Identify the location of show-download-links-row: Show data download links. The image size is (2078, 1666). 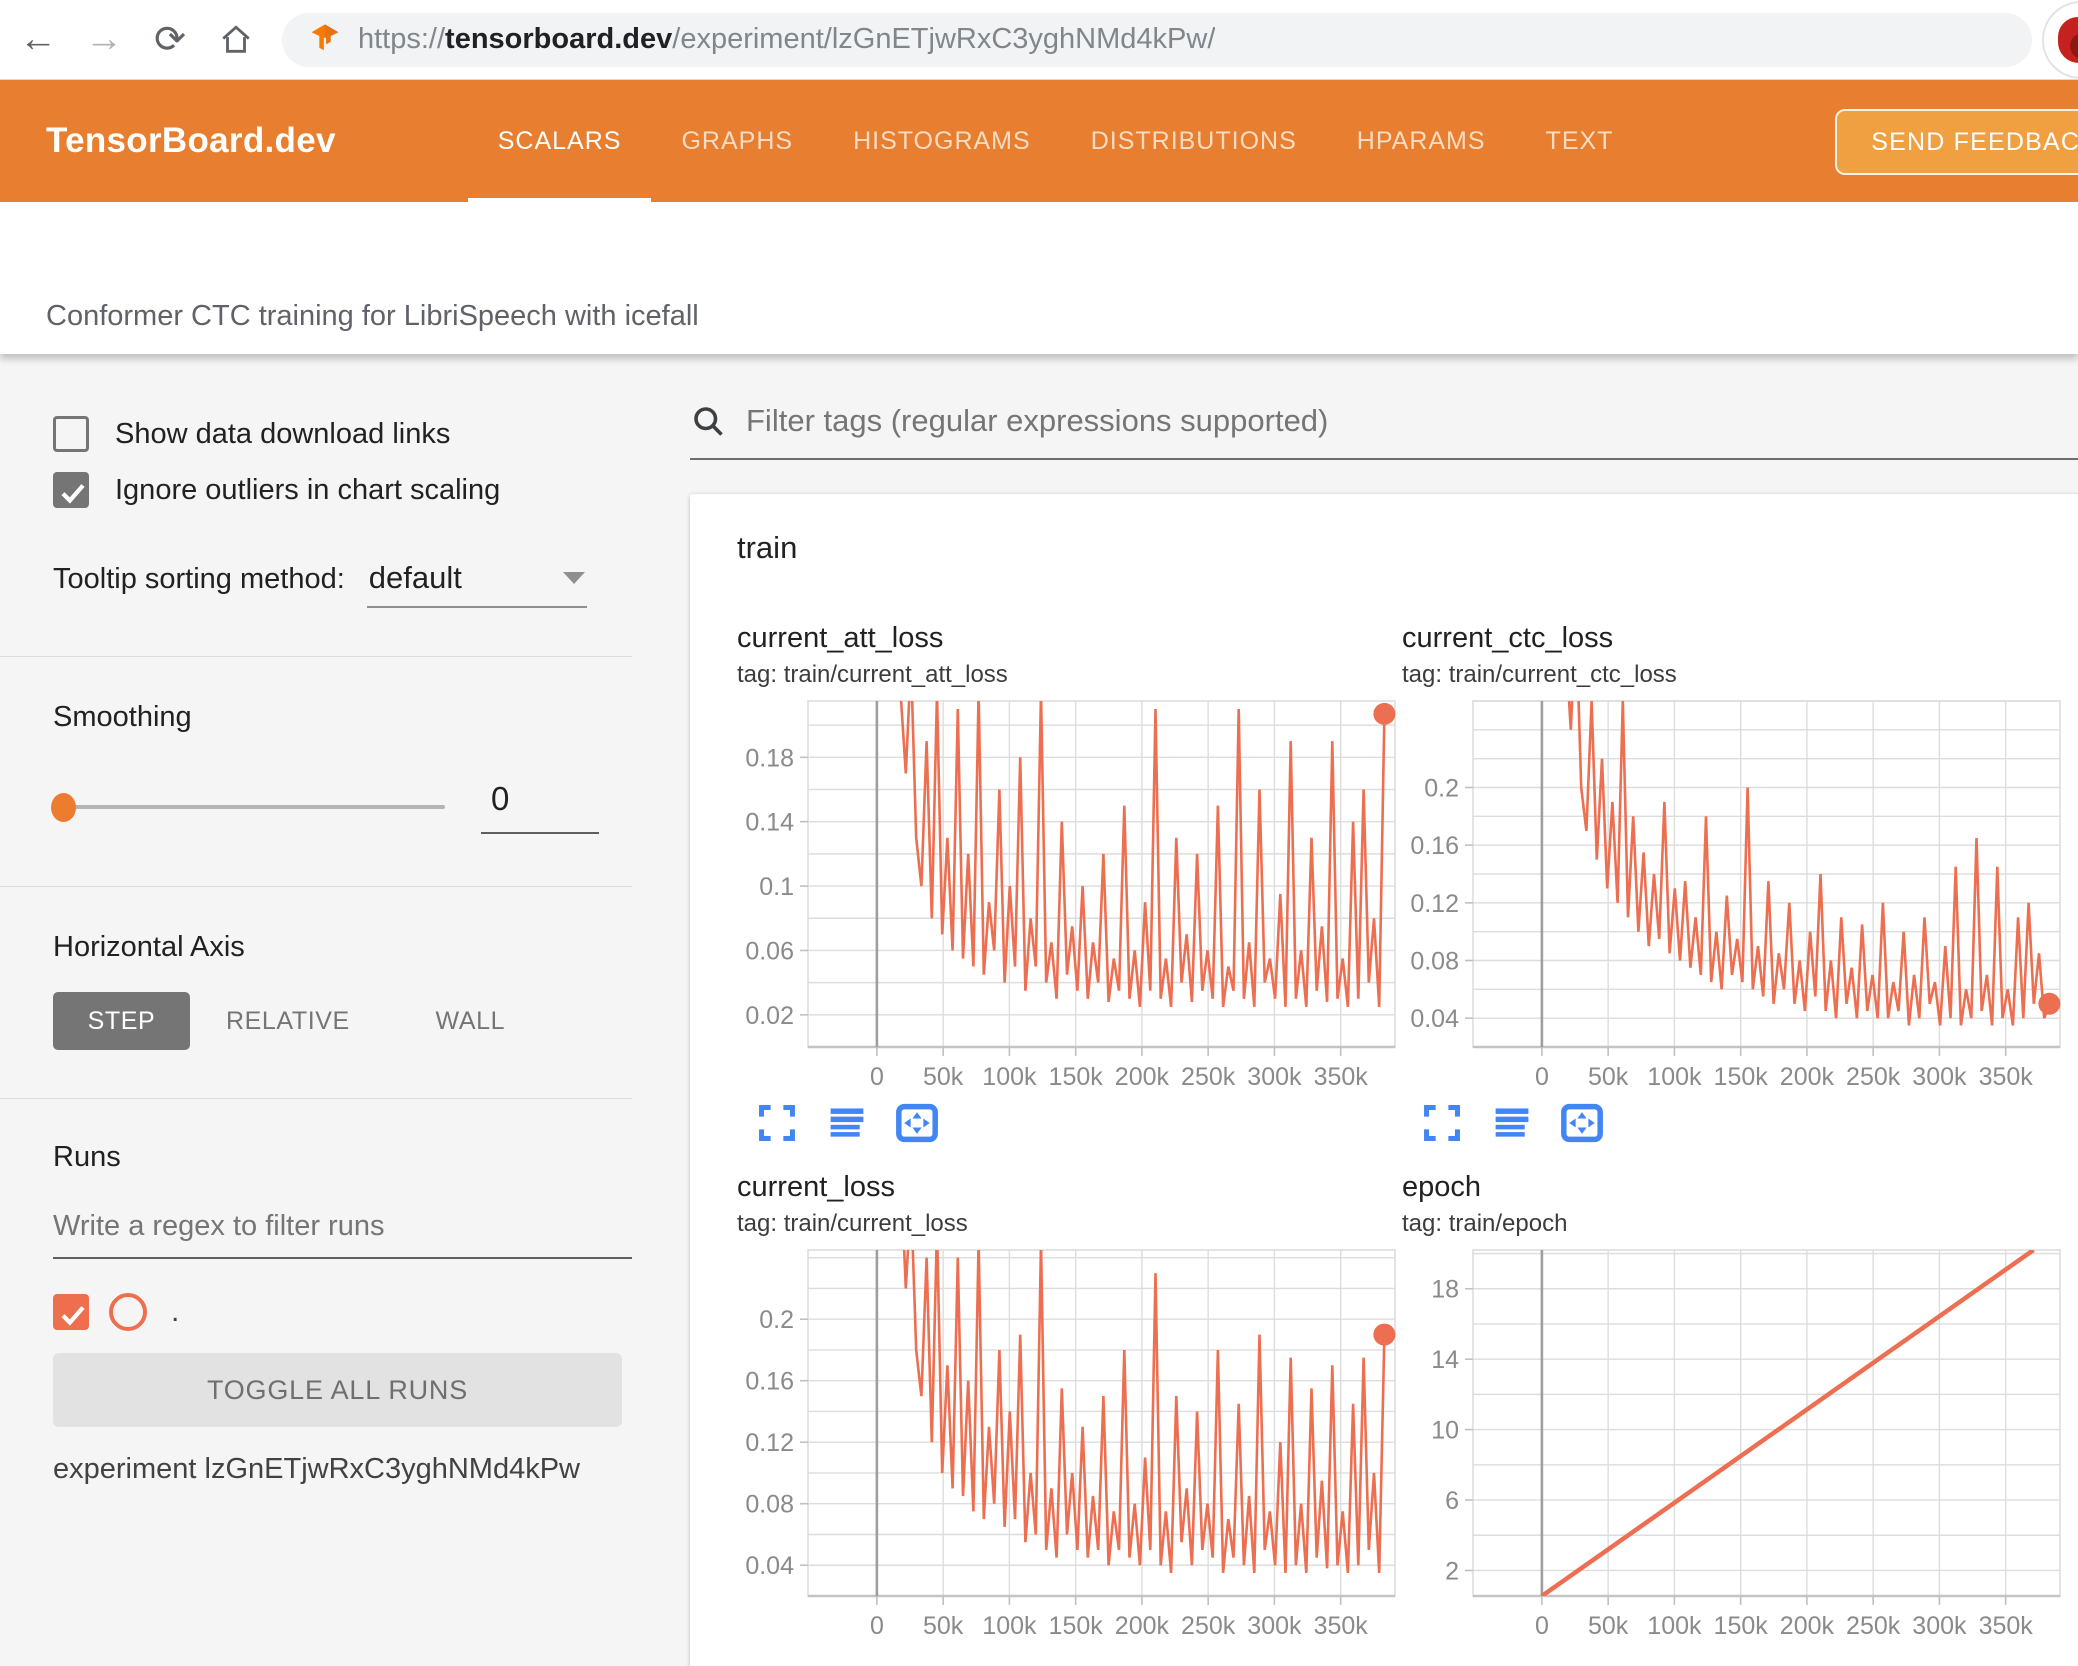
(342, 434).